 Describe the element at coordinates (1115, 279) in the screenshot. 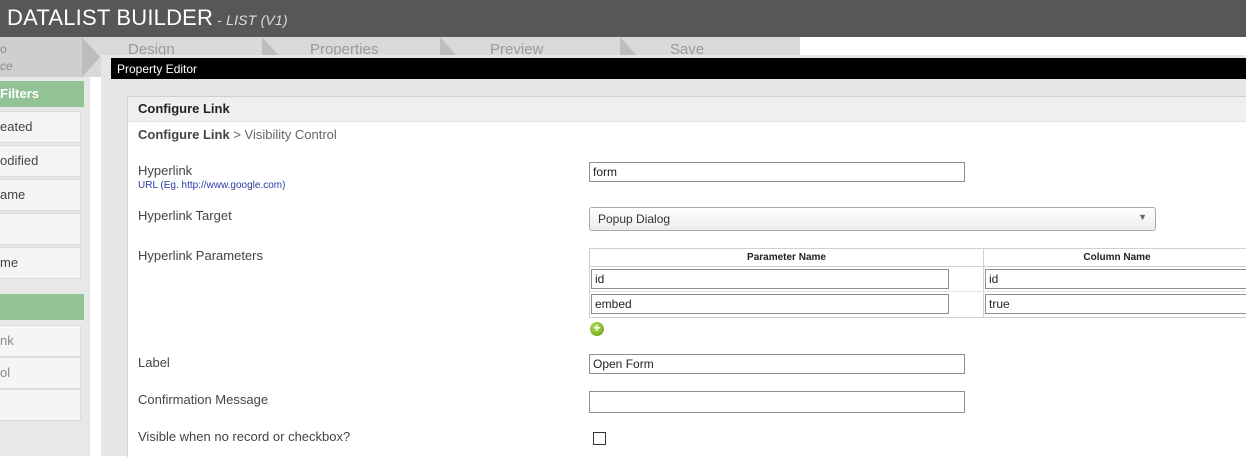

I see `column-name-input: id` at that location.